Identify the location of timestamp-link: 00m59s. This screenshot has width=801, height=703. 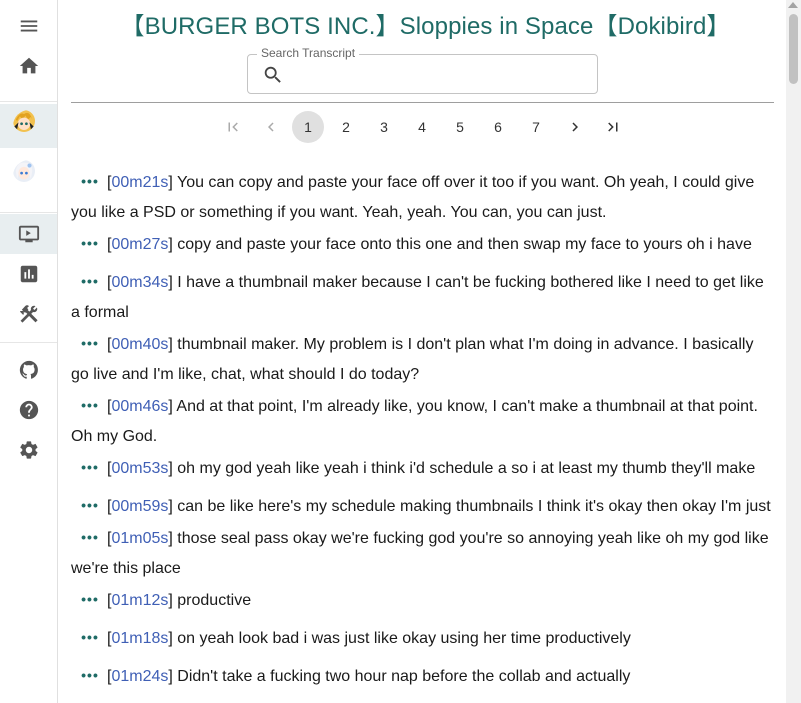
(139, 506).